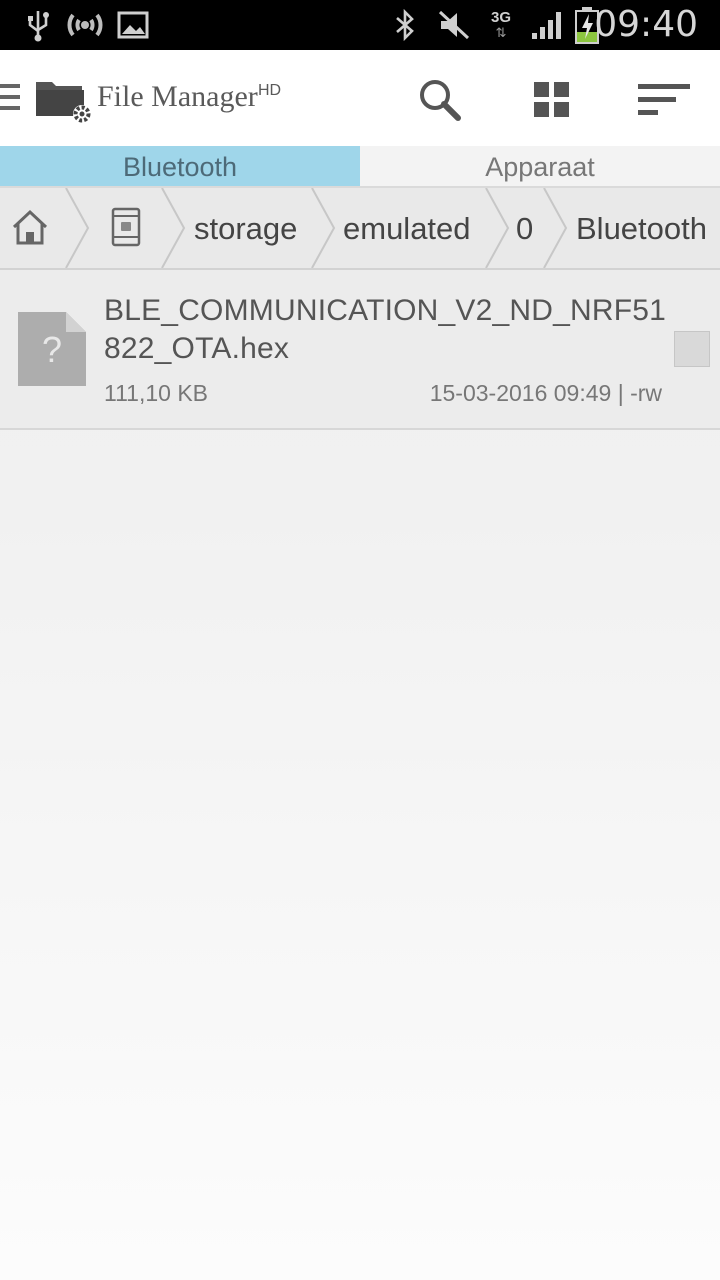 The height and width of the screenshot is (1280, 720). What do you see at coordinates (545, 393) in the screenshot?
I see `file-date-permissions: 15-03-2016 09:49 | -rw` at bounding box center [545, 393].